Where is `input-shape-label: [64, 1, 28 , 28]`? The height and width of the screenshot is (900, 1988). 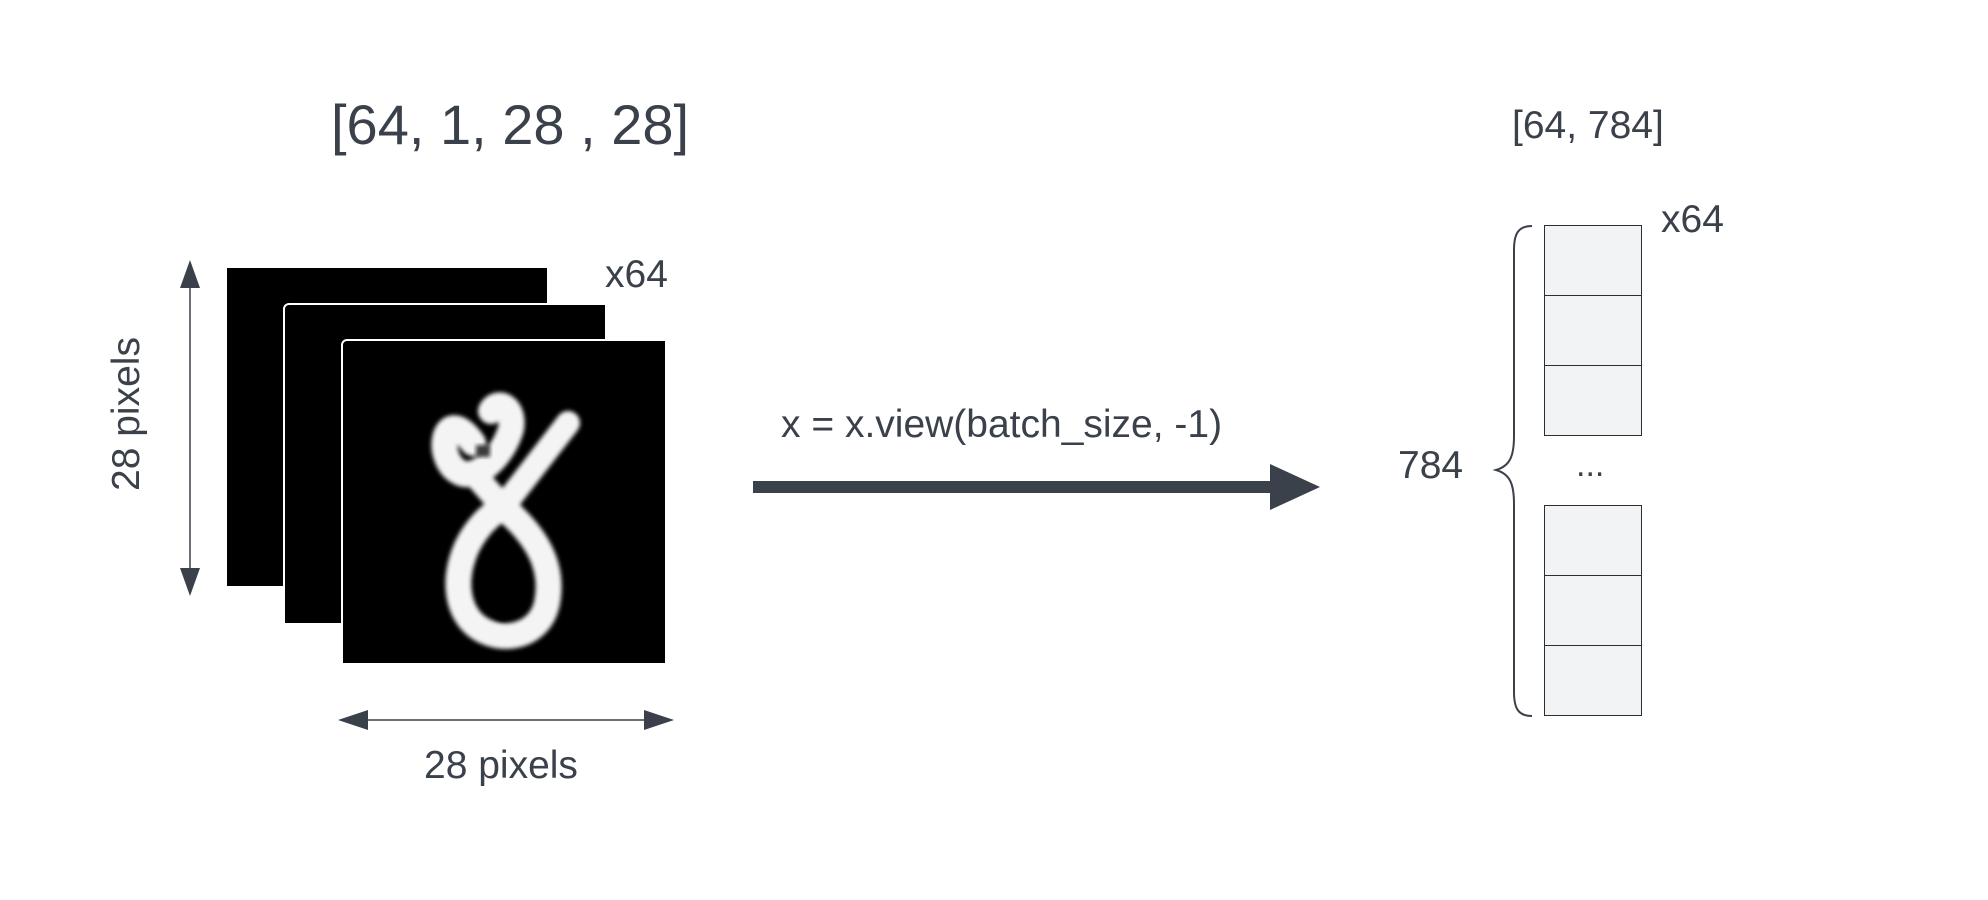
input-shape-label: [64, 1, 28 , 28] is located at coordinates (510, 124).